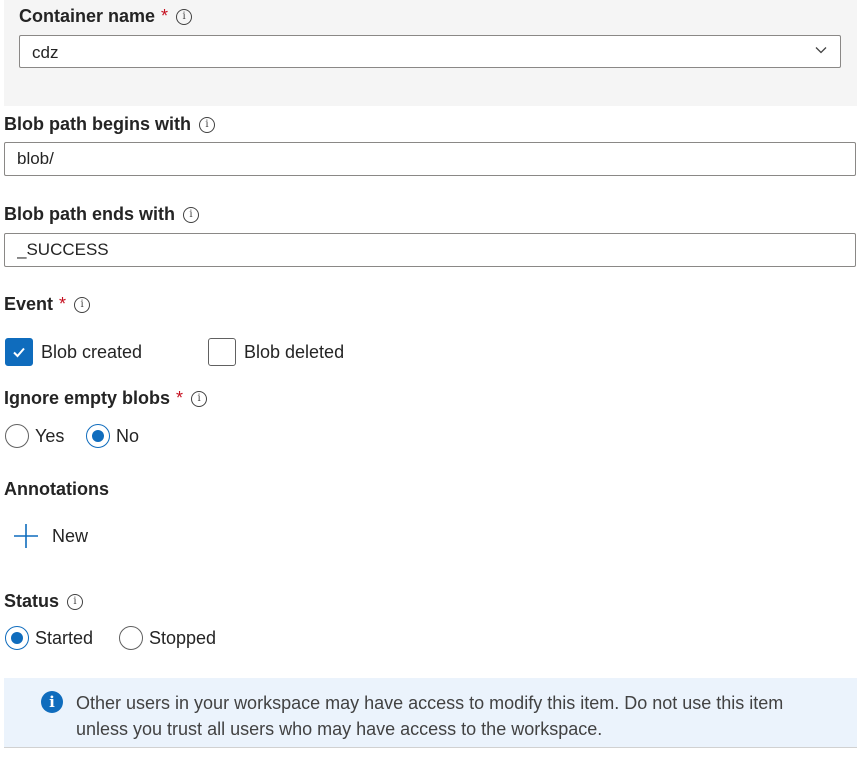 The width and height of the screenshot is (864, 760). I want to click on ignore-empty-no-option: No, so click(112, 436).